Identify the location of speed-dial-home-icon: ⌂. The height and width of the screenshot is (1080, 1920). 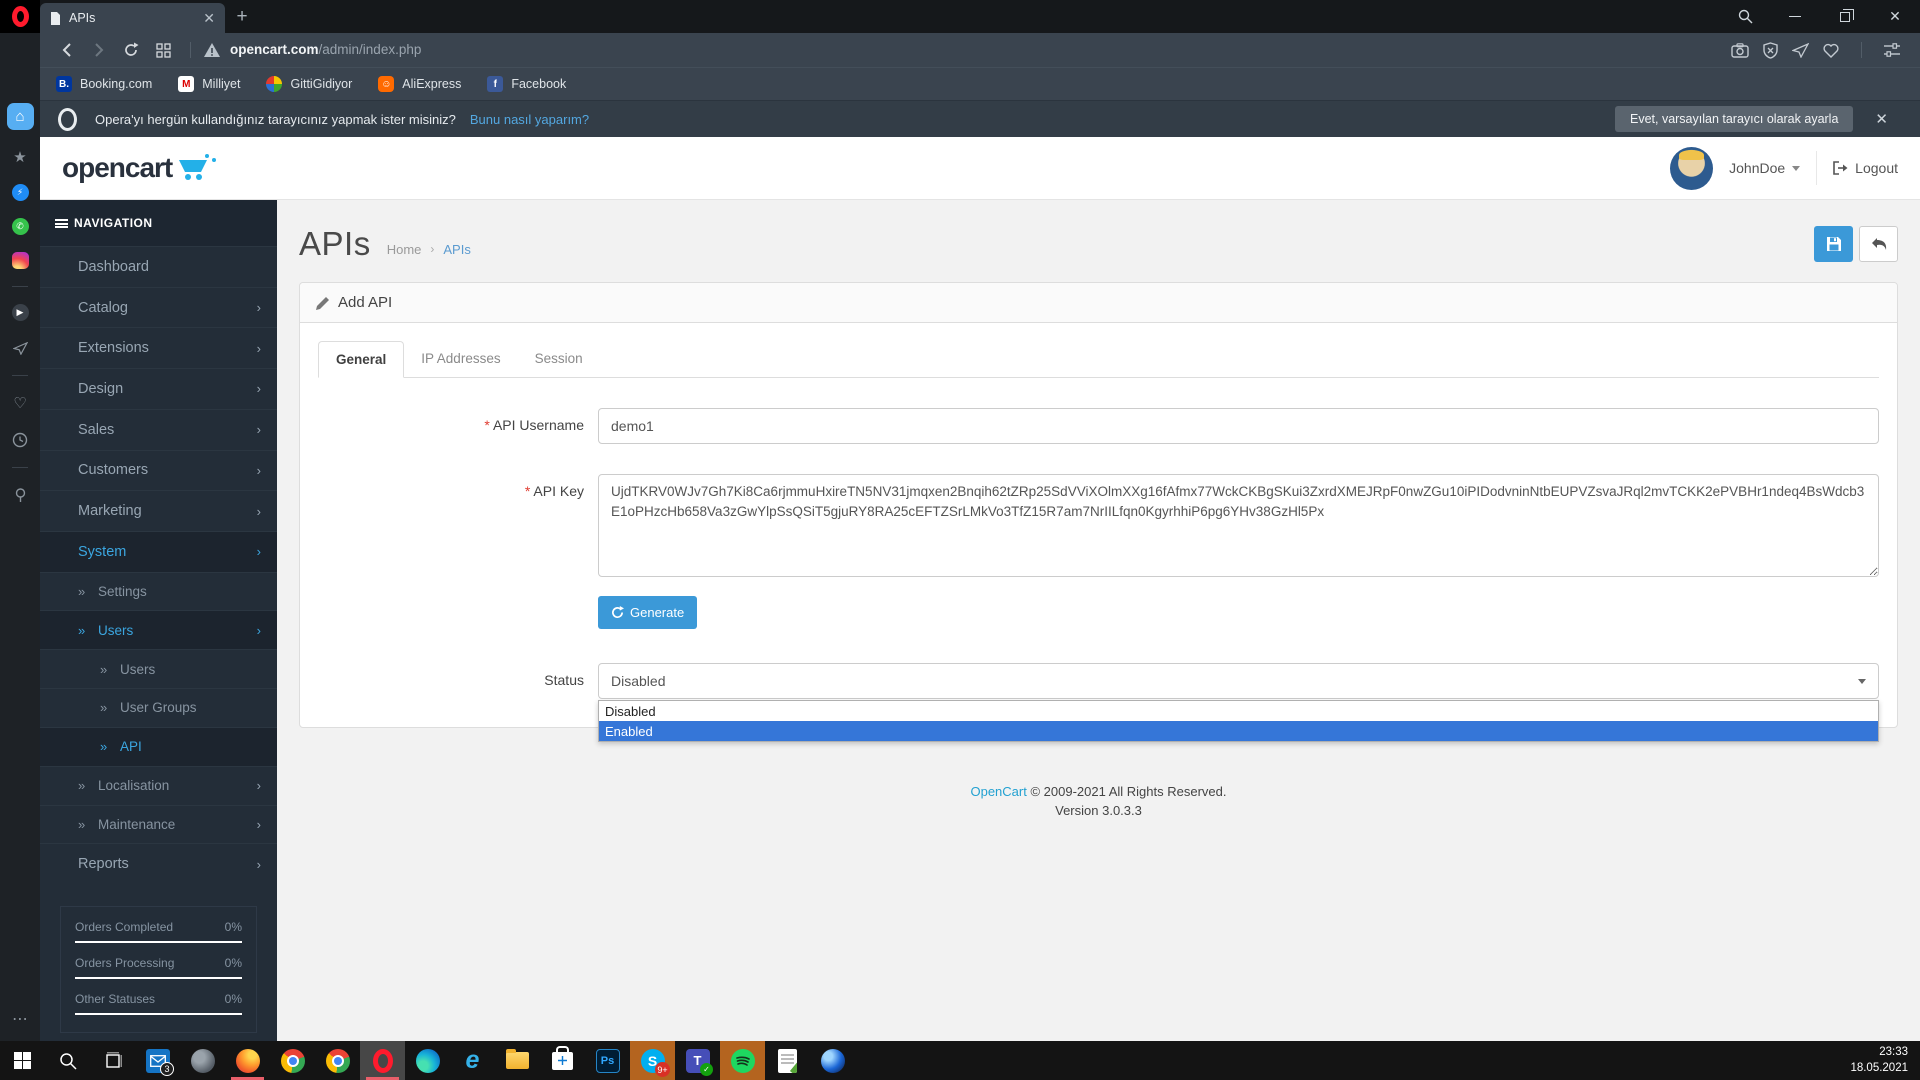
(20, 116).